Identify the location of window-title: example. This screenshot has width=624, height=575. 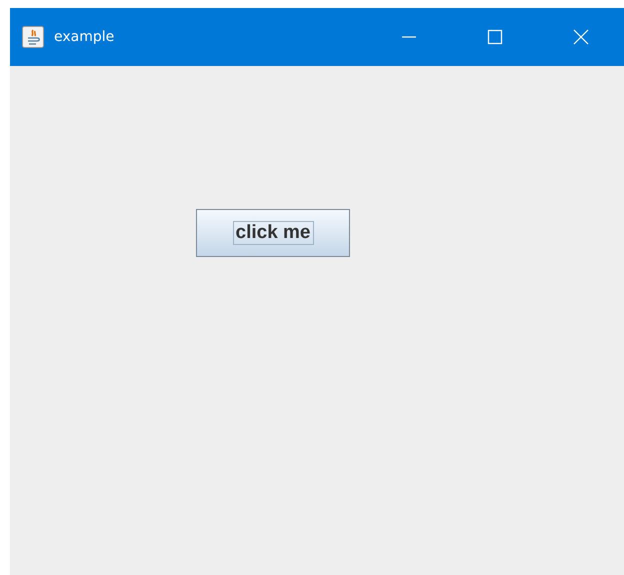
(84, 37).